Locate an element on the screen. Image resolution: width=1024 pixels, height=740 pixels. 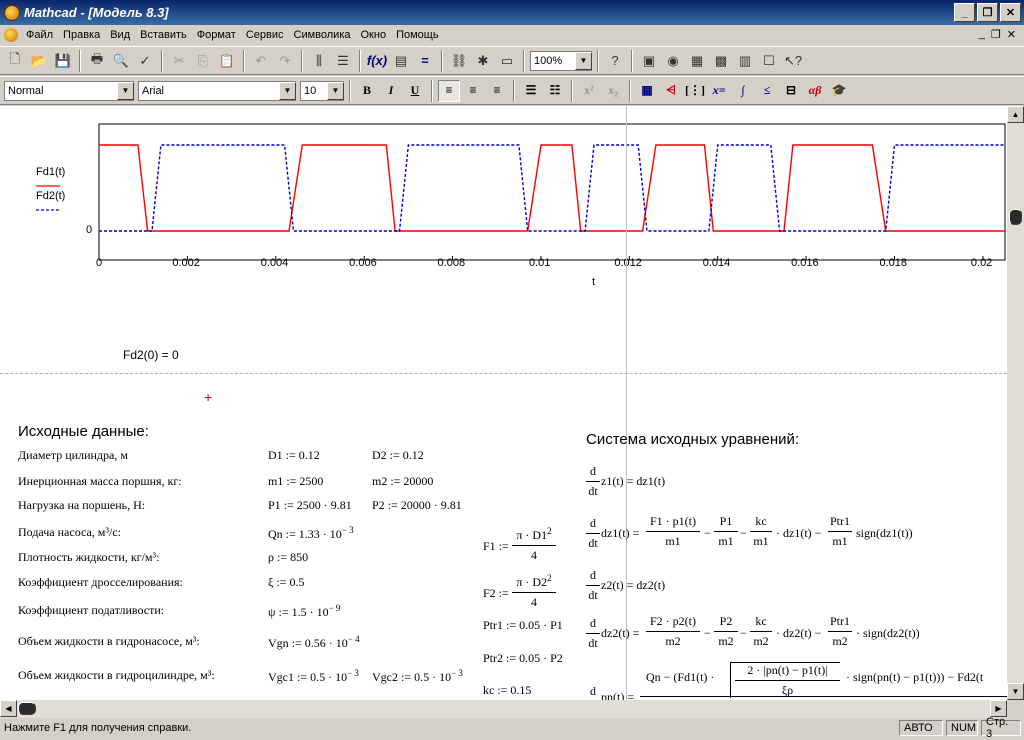
eq4-term4: Ptr1 m2 is located at coordinates (840, 631).